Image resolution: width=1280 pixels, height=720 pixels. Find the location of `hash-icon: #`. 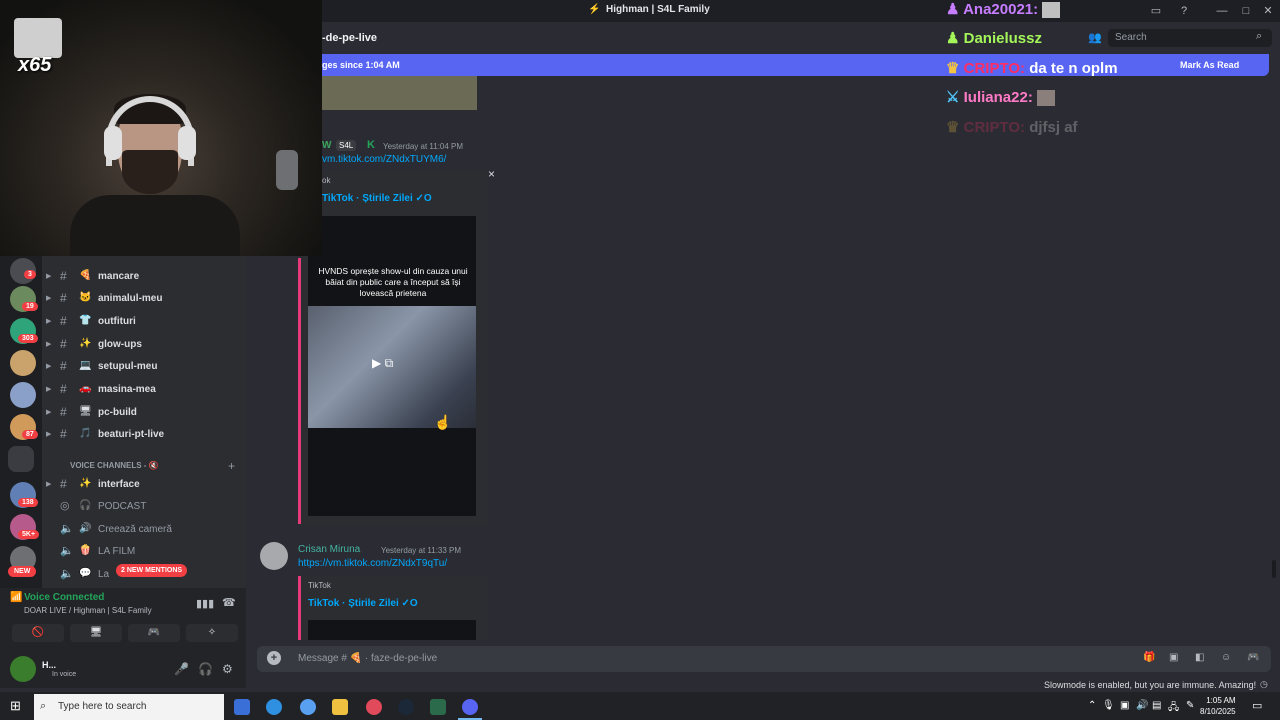

hash-icon: # is located at coordinates (63, 389).